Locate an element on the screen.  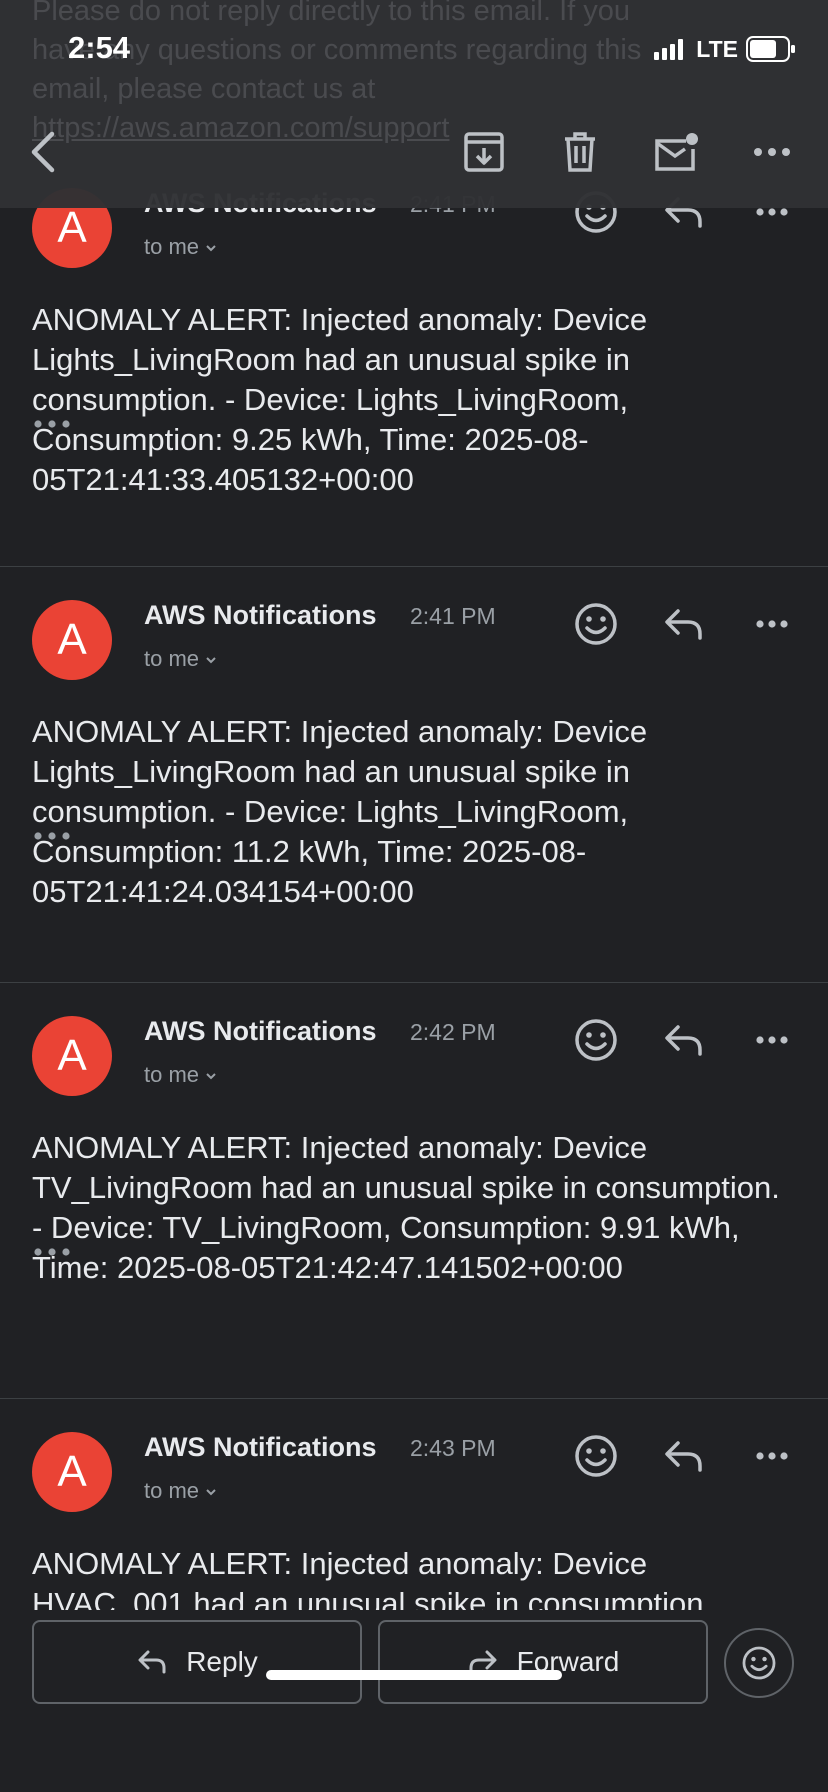
status-indicators: LTE is located at coordinates (725, 49).